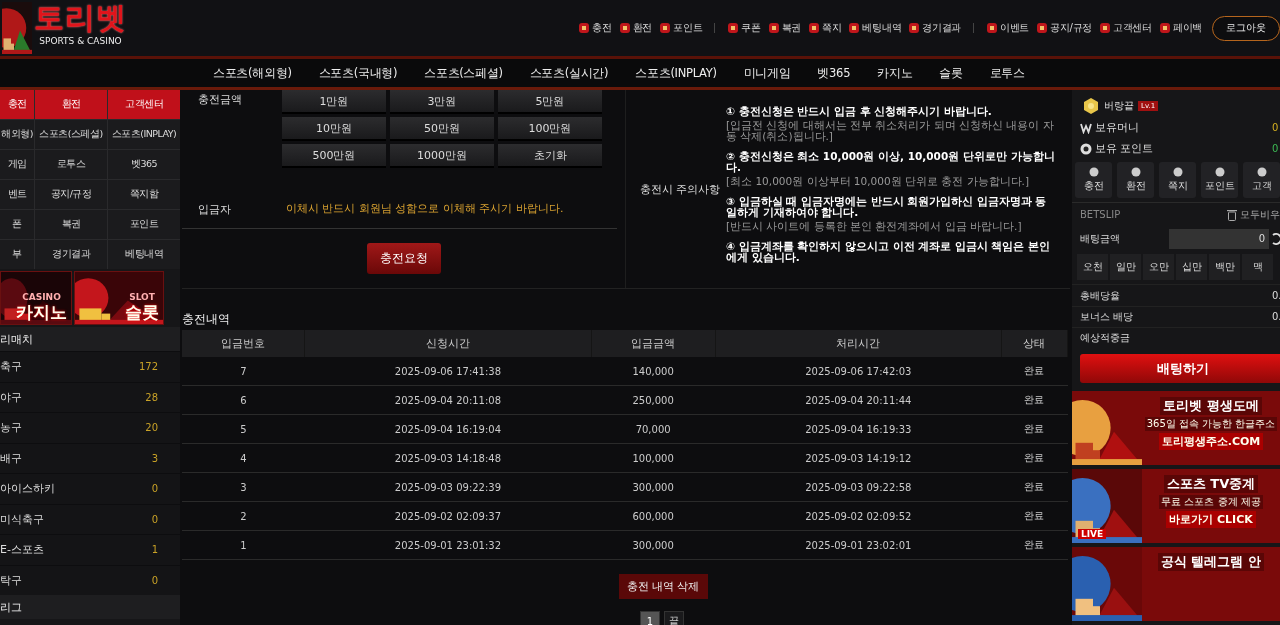  I want to click on amount-chip: 십만, so click(1191, 267).